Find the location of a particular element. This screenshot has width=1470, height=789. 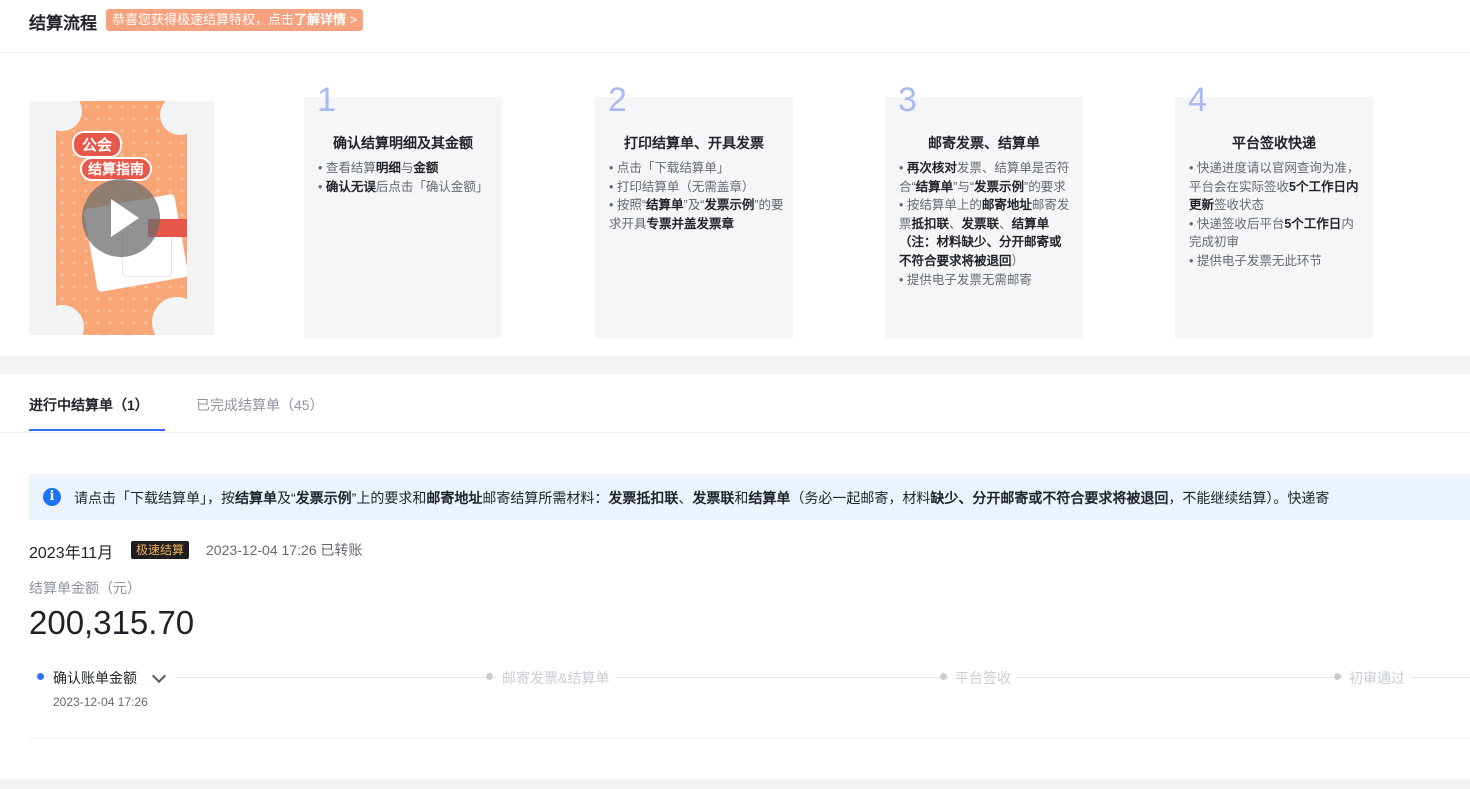

page-title: 结算流程 is located at coordinates (63, 23).